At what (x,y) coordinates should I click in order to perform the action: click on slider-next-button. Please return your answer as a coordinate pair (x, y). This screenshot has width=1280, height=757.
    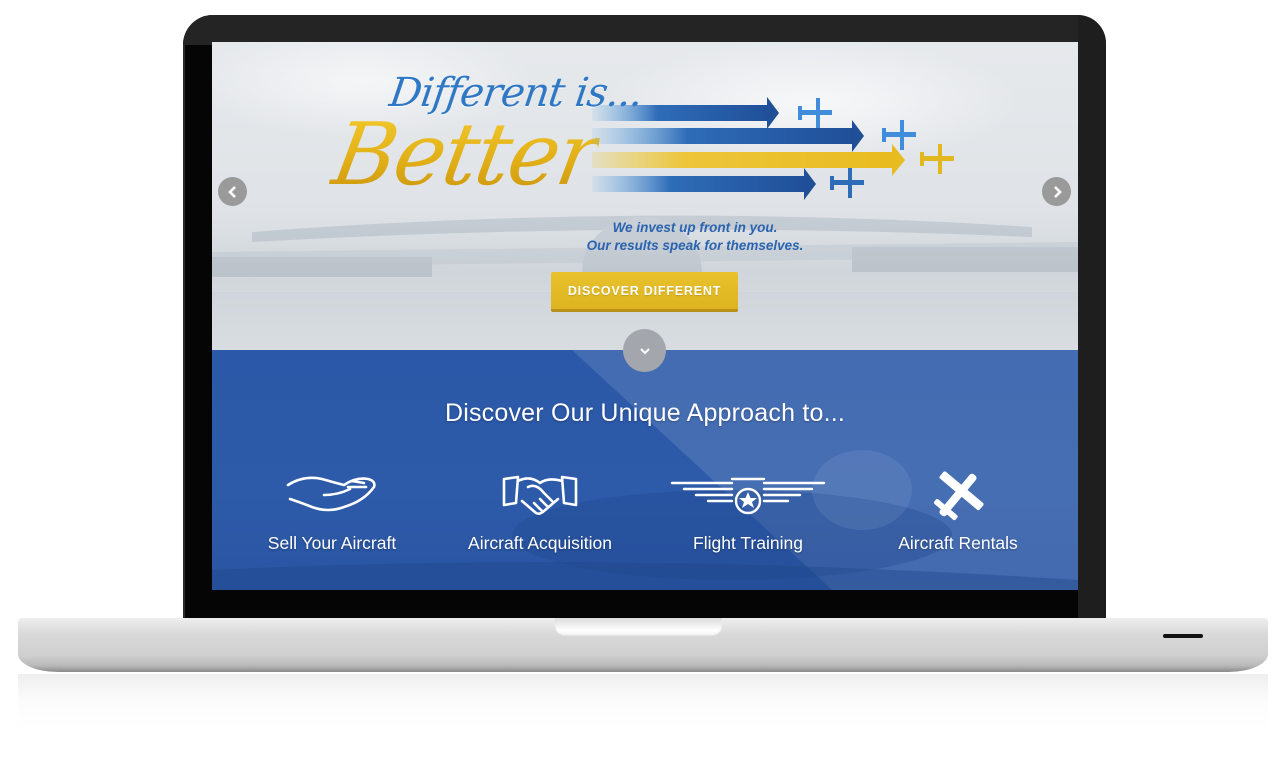
    Looking at the image, I should click on (1056, 191).